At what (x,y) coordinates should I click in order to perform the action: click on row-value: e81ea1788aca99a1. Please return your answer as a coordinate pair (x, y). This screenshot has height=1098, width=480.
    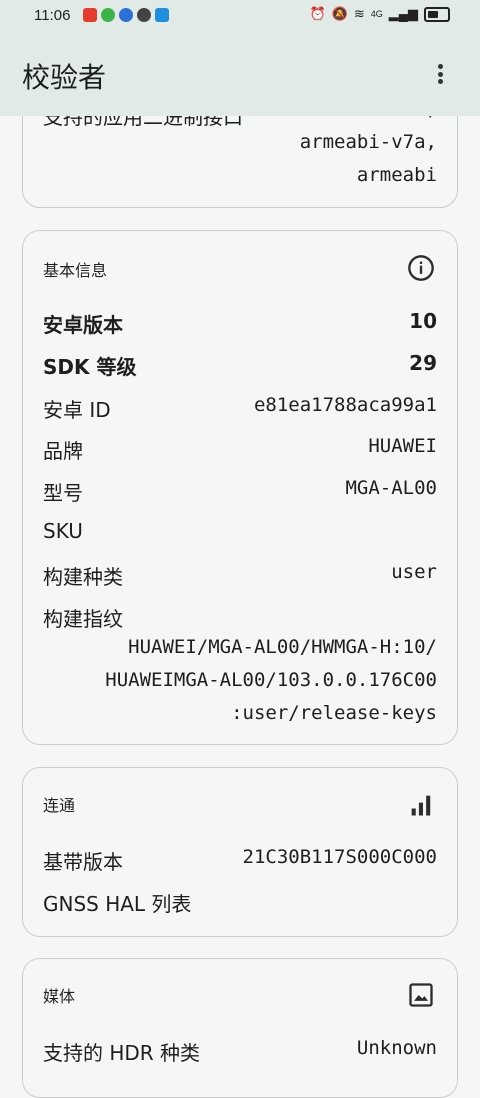
    Looking at the image, I should click on (345, 405).